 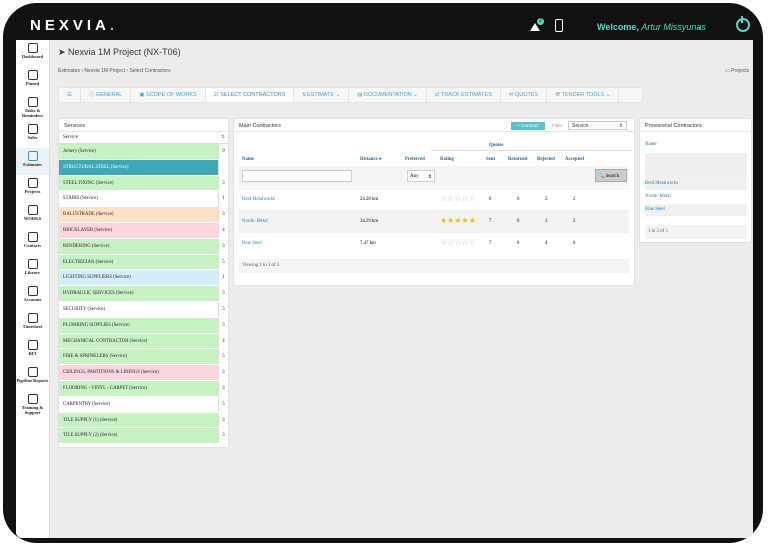 I want to click on service-row: RENDERING (Service) 3, so click(x=143, y=246).